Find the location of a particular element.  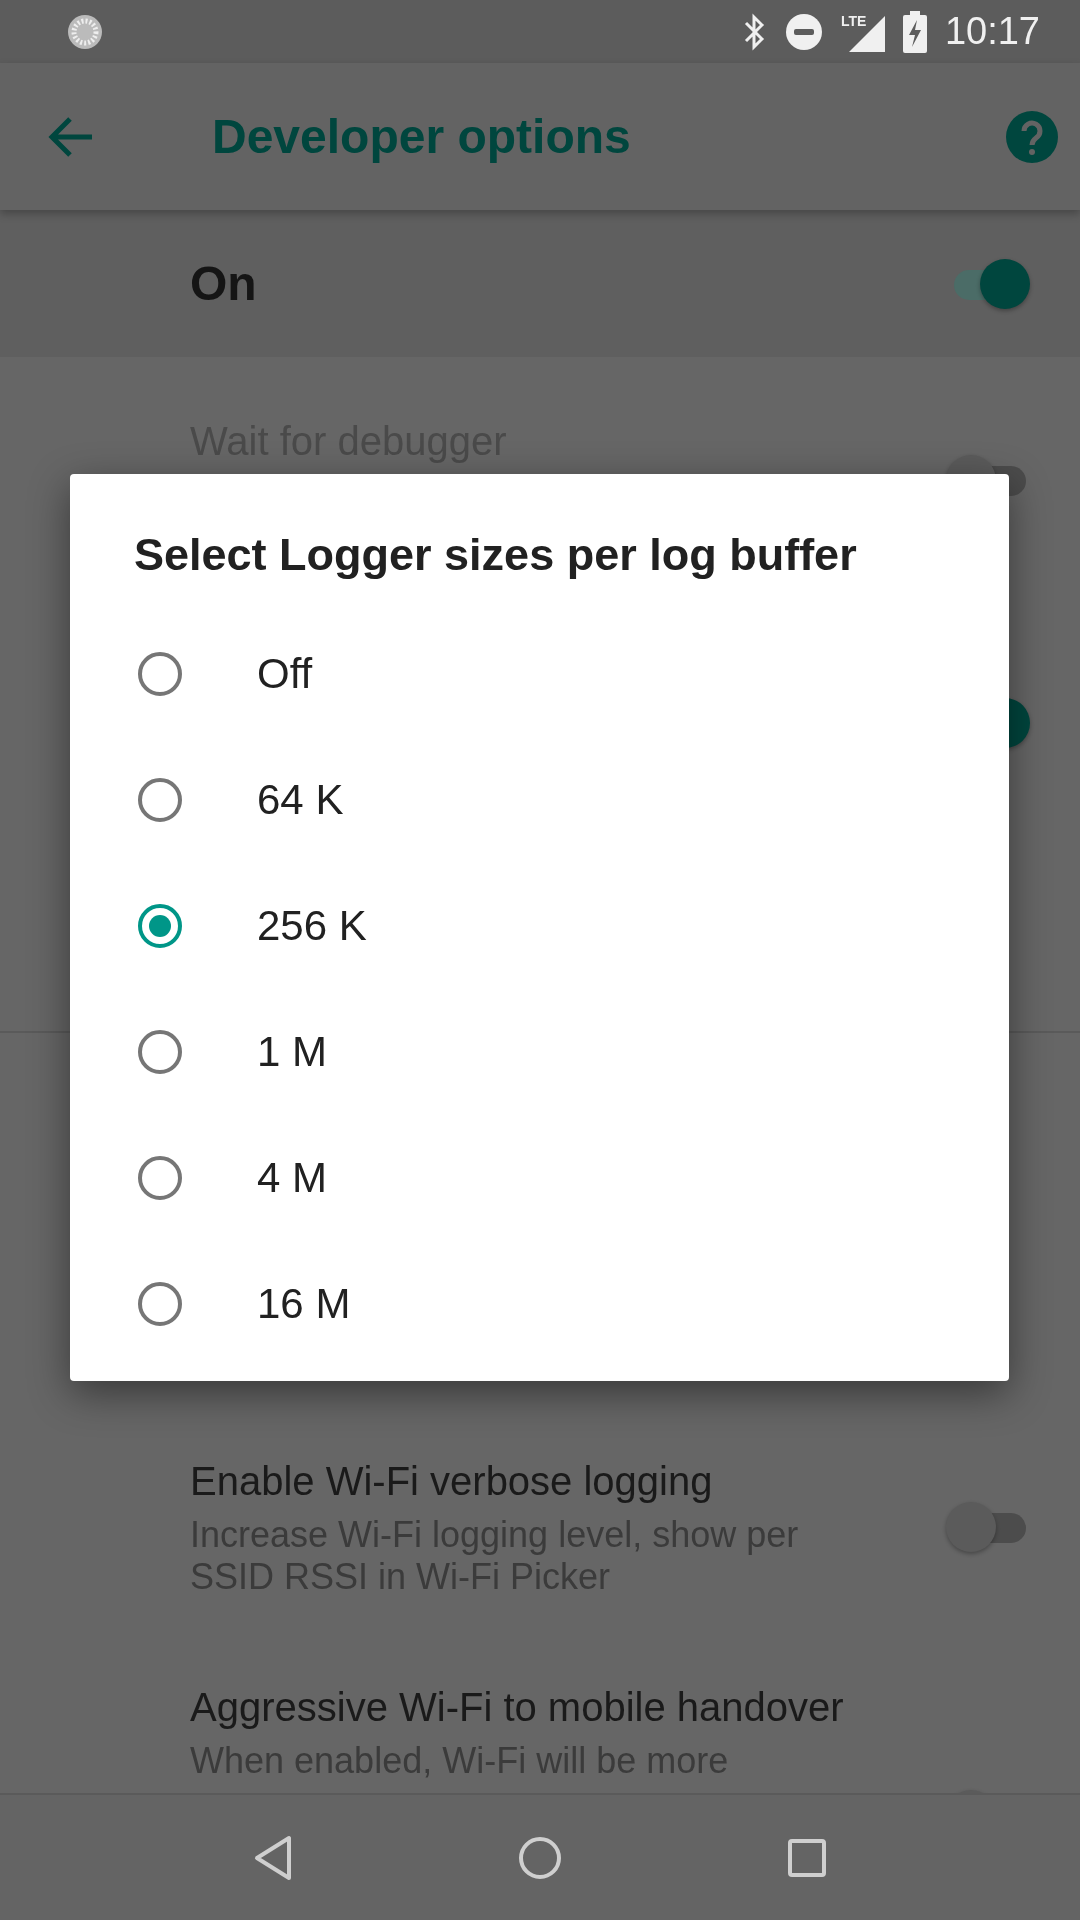

option-label: 16 M is located at coordinates (304, 1304).